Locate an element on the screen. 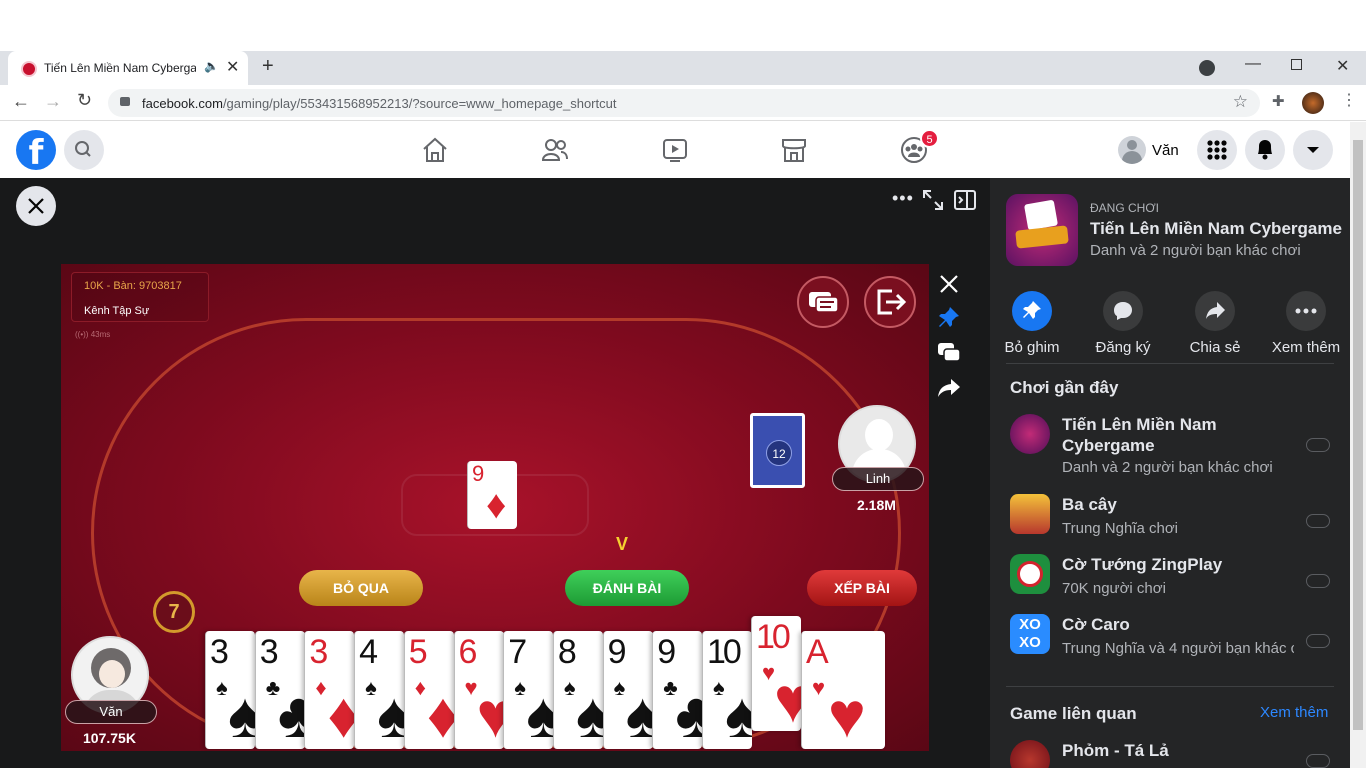  sort-cards-button: XẾP BÀI is located at coordinates (862, 588).